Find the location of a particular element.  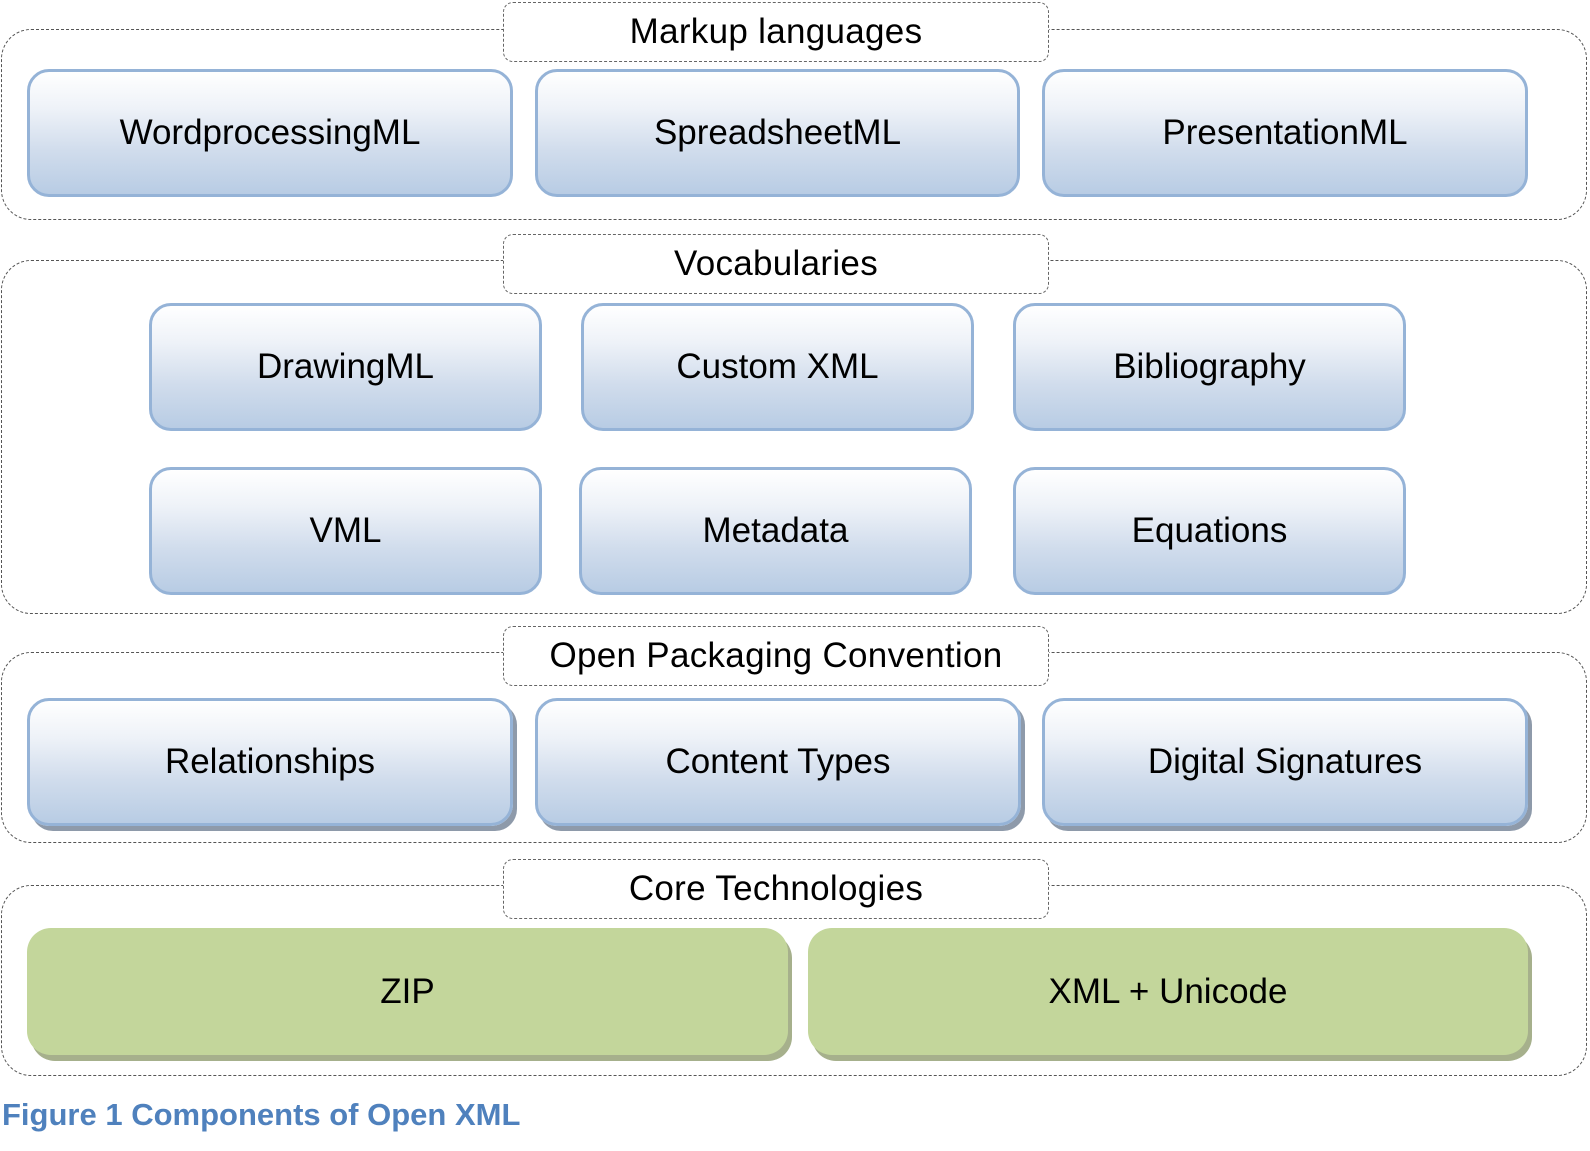

box-bibliography: Bibliography is located at coordinates (1209, 367).